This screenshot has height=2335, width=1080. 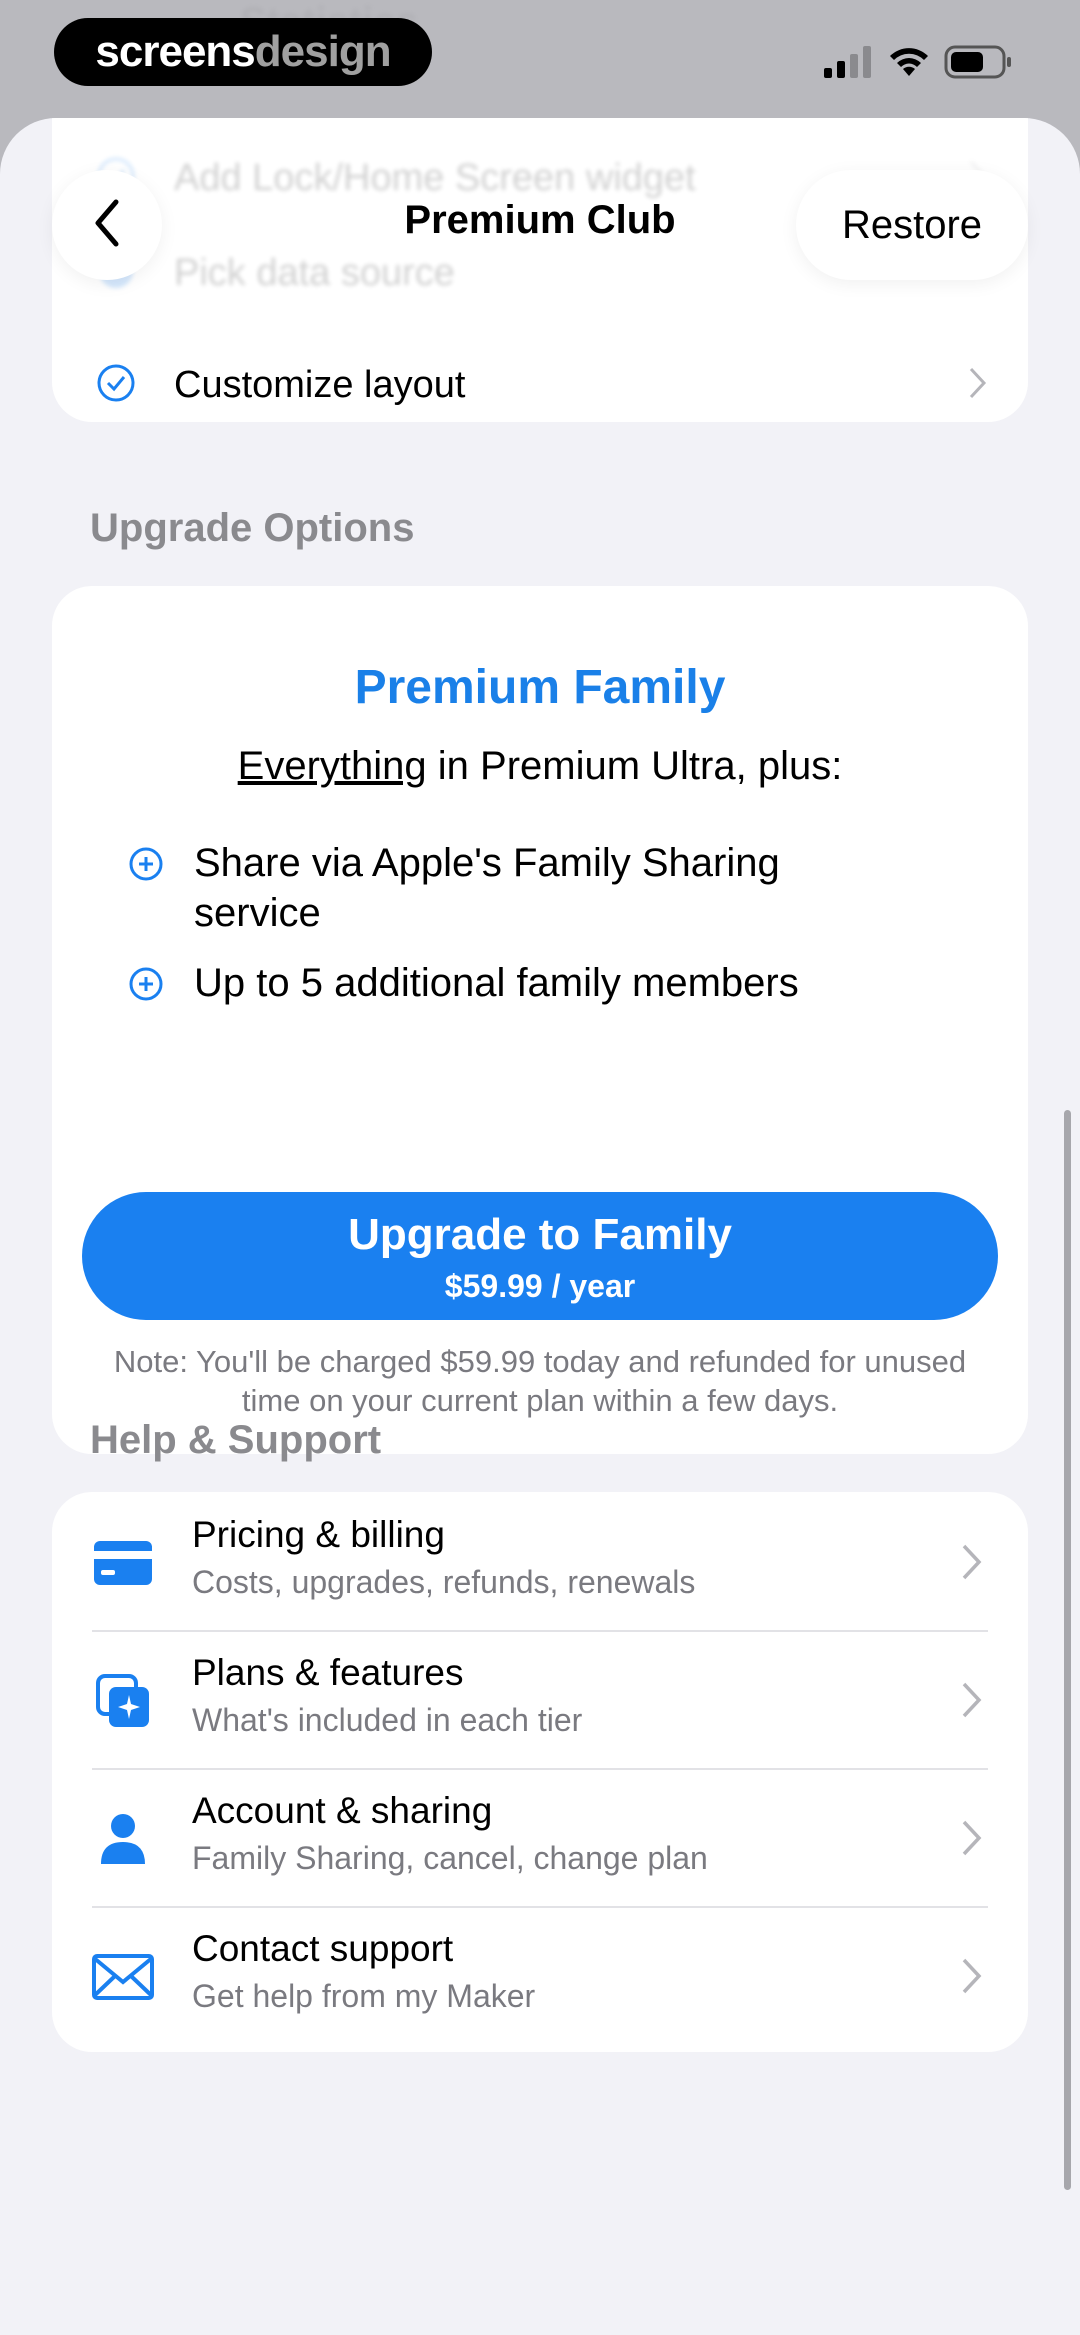 I want to click on help-item-contact-support: Contact support Get help from my Maker, so click(x=540, y=1975).